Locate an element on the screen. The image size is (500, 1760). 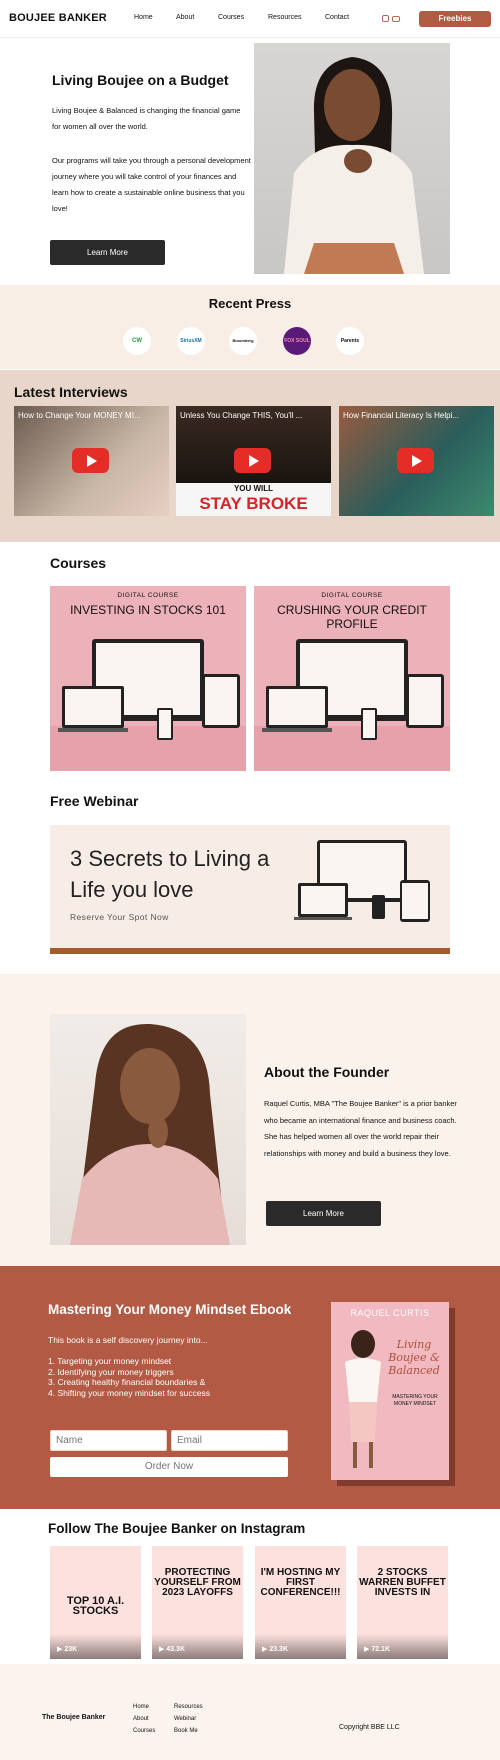
founder-learn-more-button: Learn More is located at coordinates (323, 1213).